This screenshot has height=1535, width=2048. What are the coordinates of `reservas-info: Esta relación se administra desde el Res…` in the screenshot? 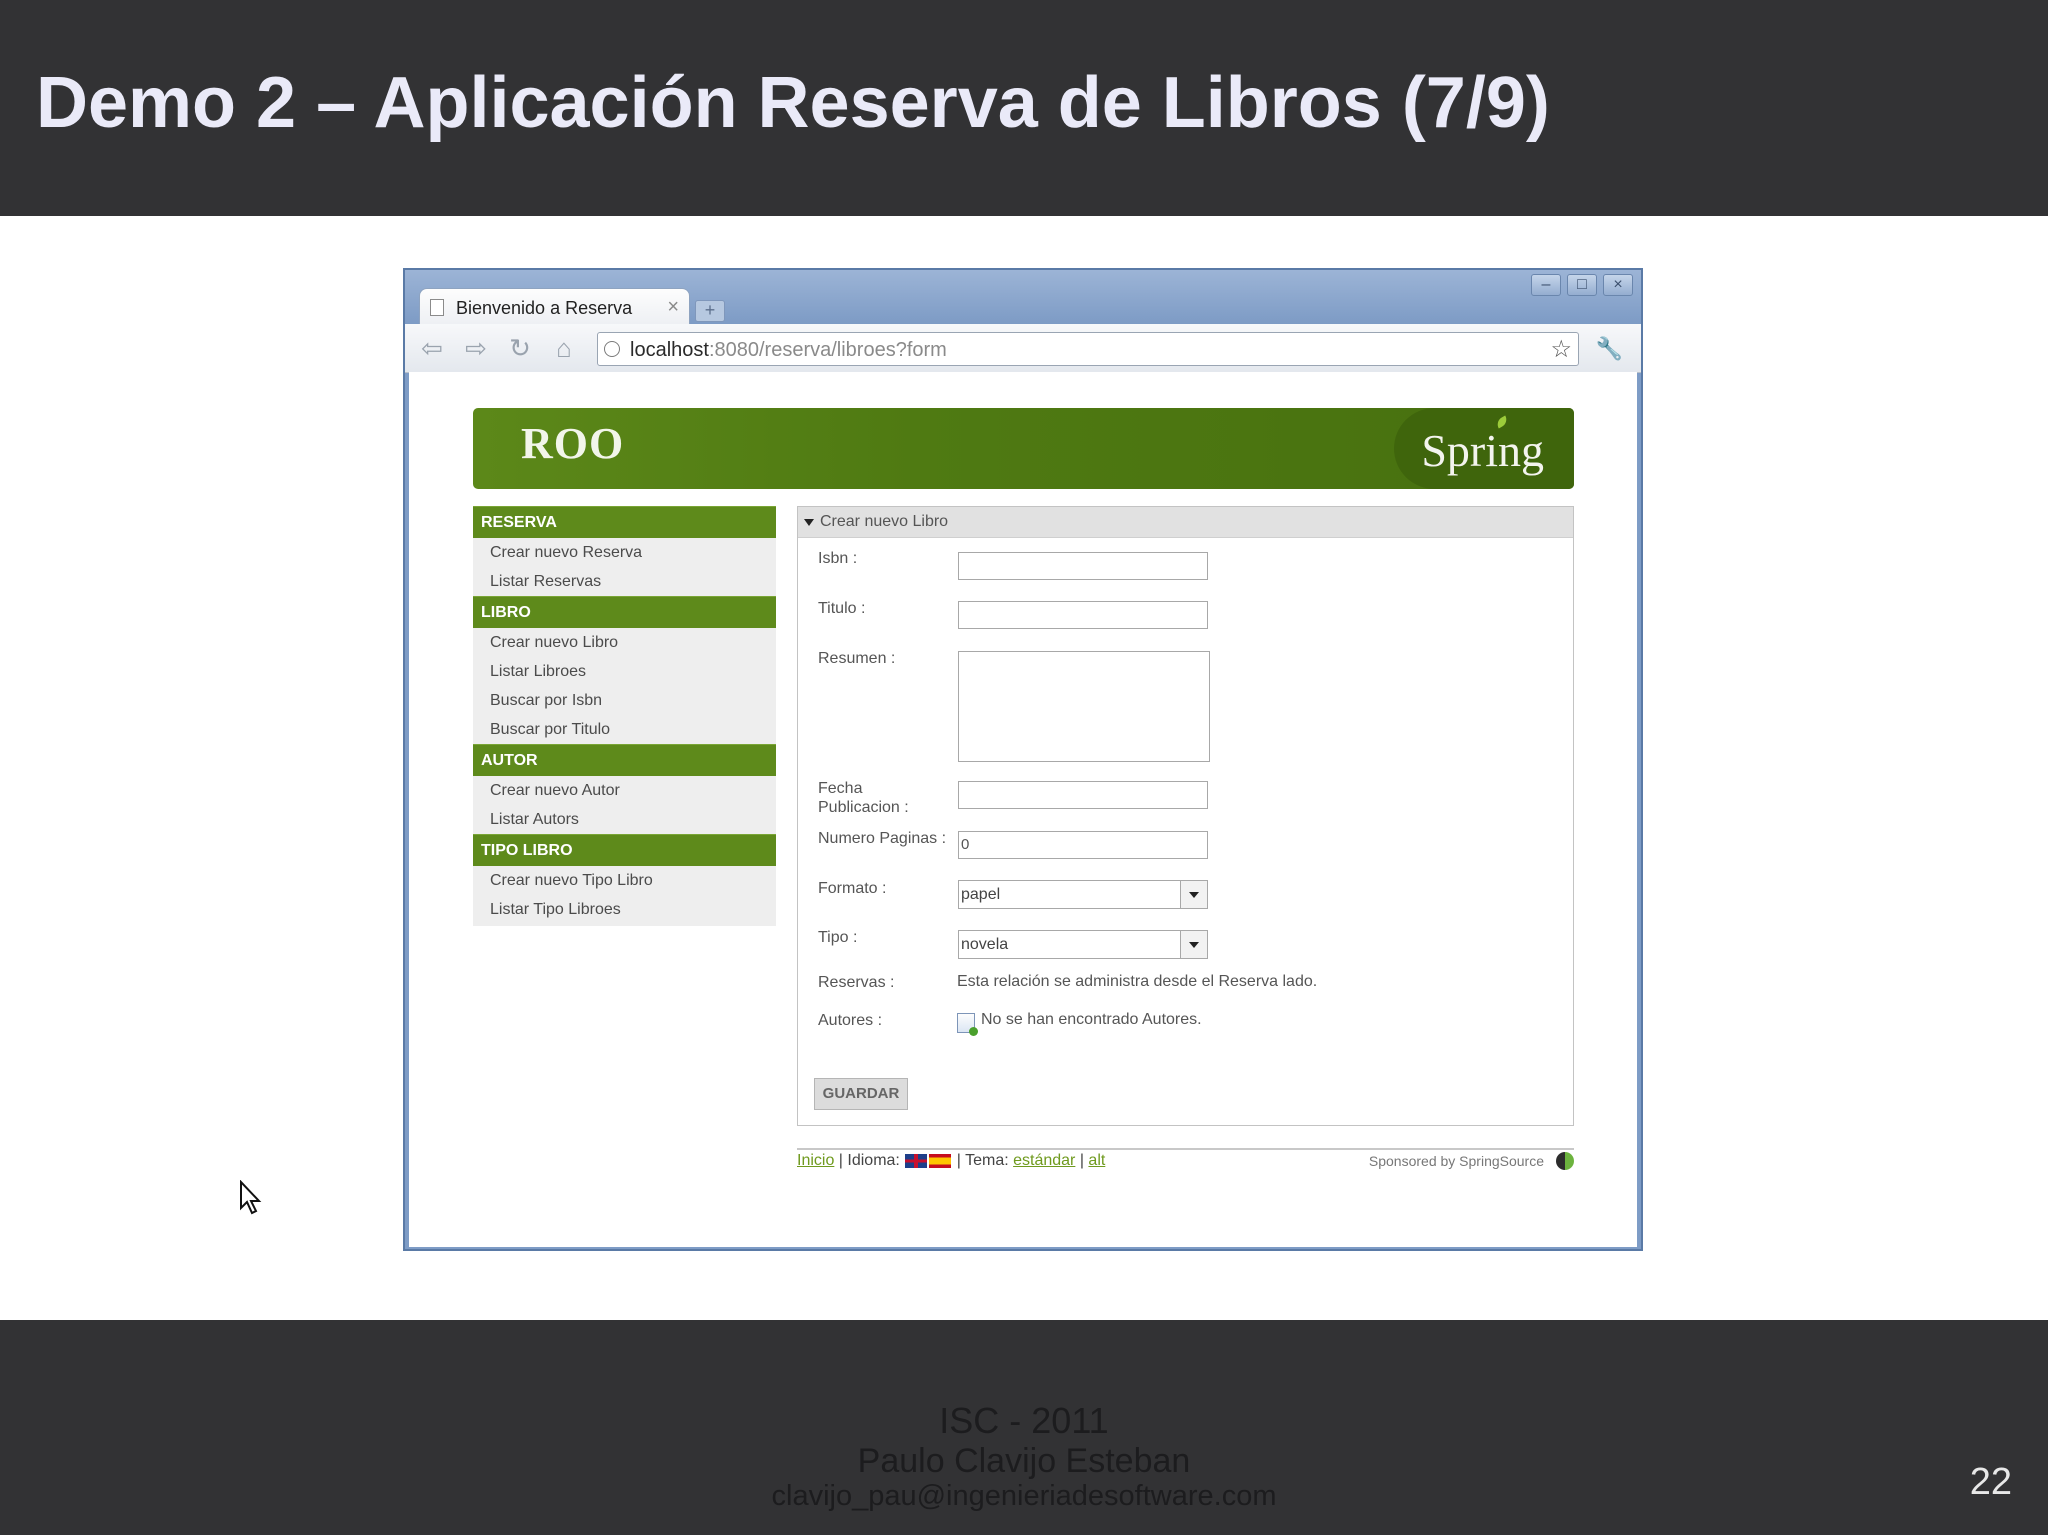 It's located at (1137, 981).